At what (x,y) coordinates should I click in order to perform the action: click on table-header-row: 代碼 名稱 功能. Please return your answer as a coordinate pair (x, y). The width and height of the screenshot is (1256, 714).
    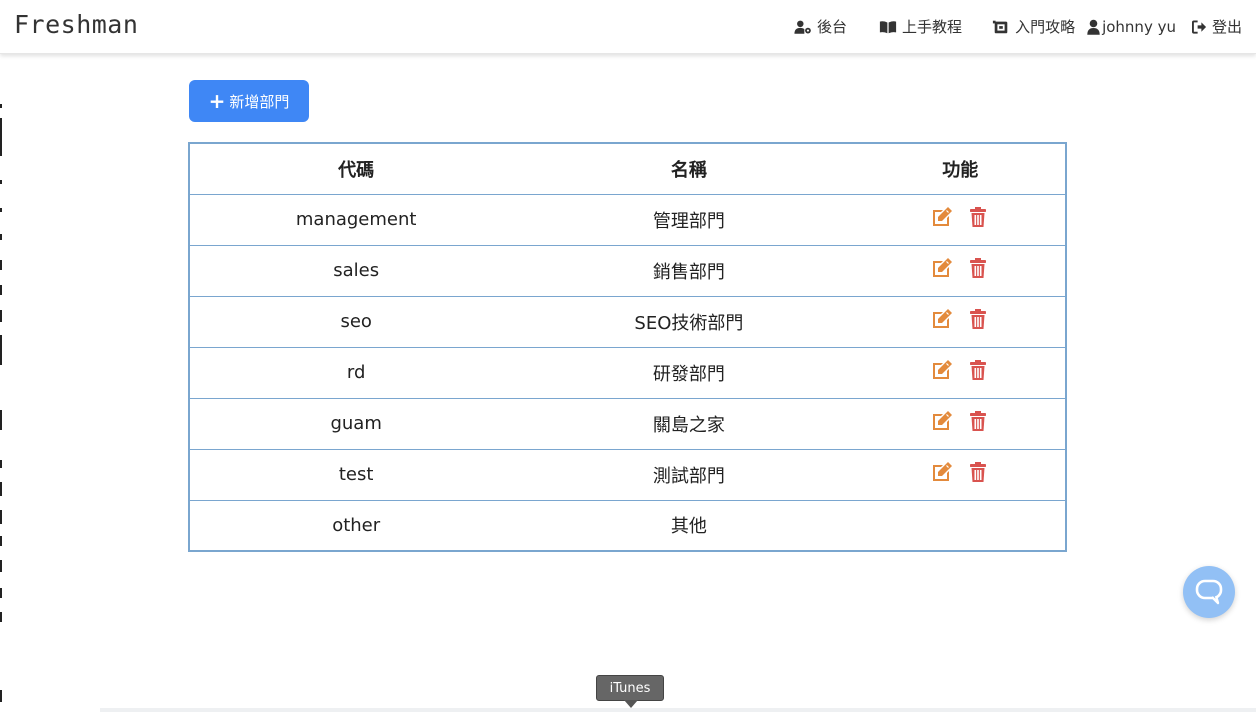
    Looking at the image, I should click on (627, 169).